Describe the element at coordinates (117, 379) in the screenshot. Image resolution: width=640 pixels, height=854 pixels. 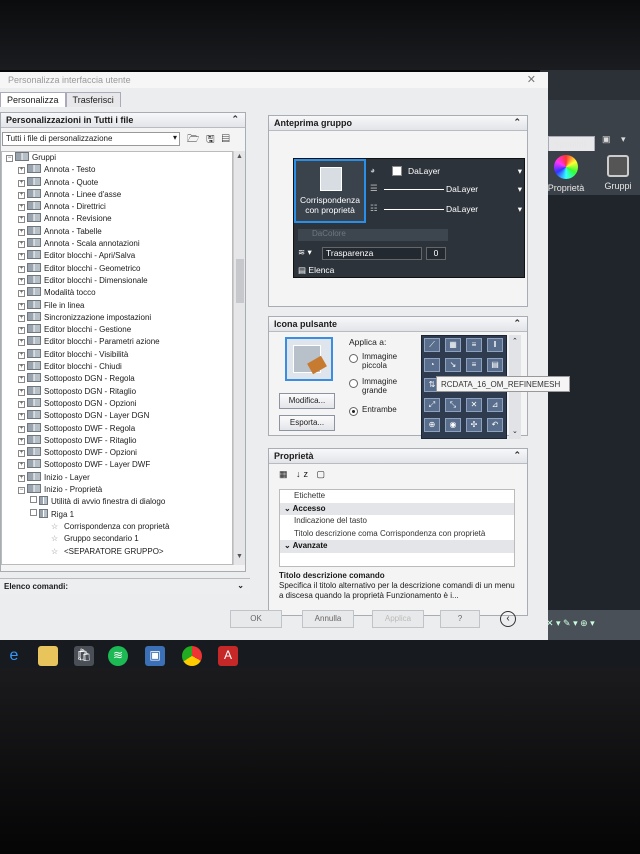
I see `tree-item: + Sottoposto DGN - Regola` at that location.